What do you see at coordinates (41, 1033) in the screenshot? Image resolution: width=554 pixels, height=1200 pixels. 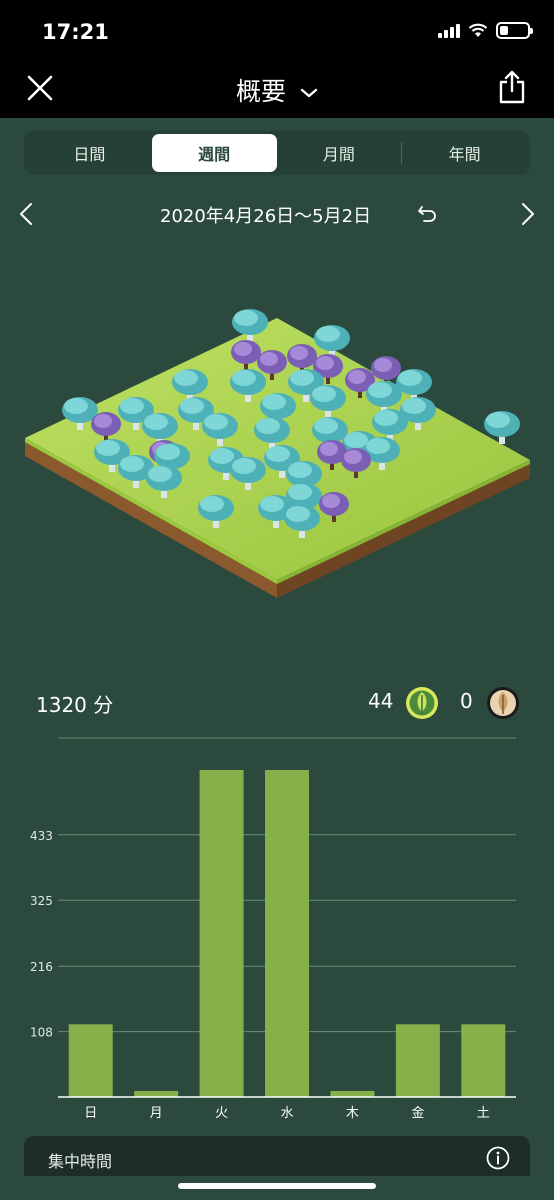 I see `y-tick-label: 108` at bounding box center [41, 1033].